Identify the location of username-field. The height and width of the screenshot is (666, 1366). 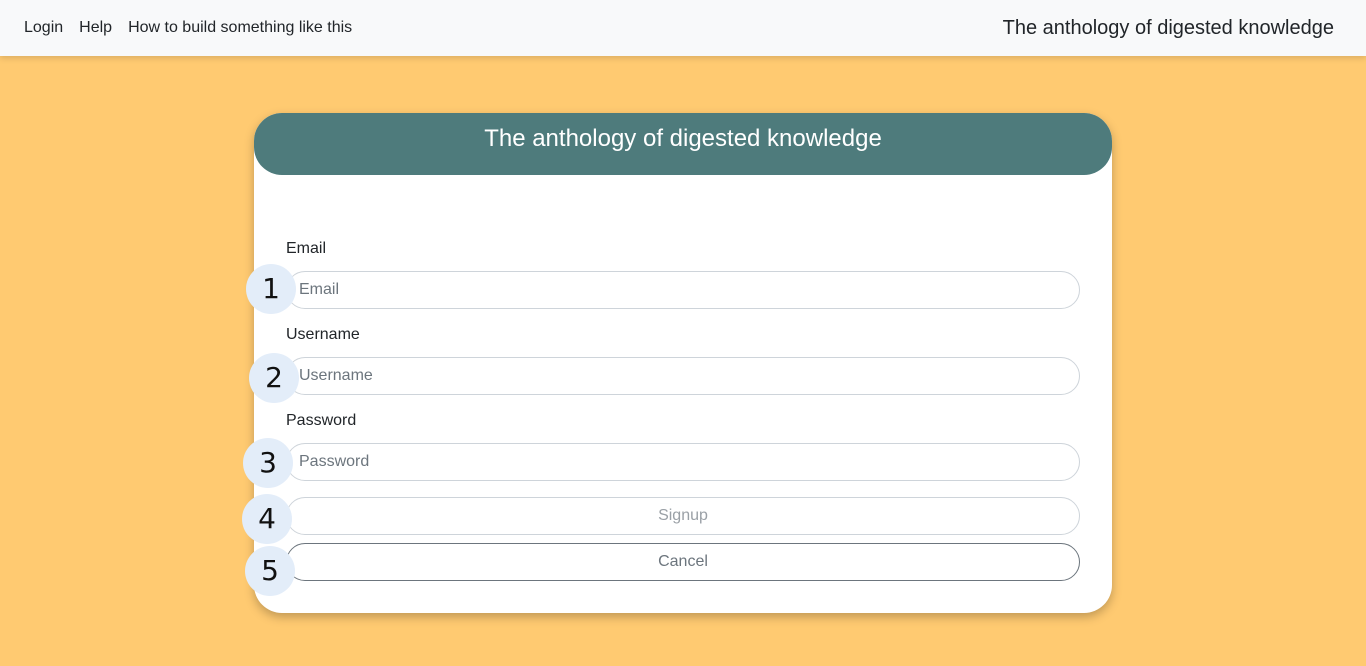
(683, 376).